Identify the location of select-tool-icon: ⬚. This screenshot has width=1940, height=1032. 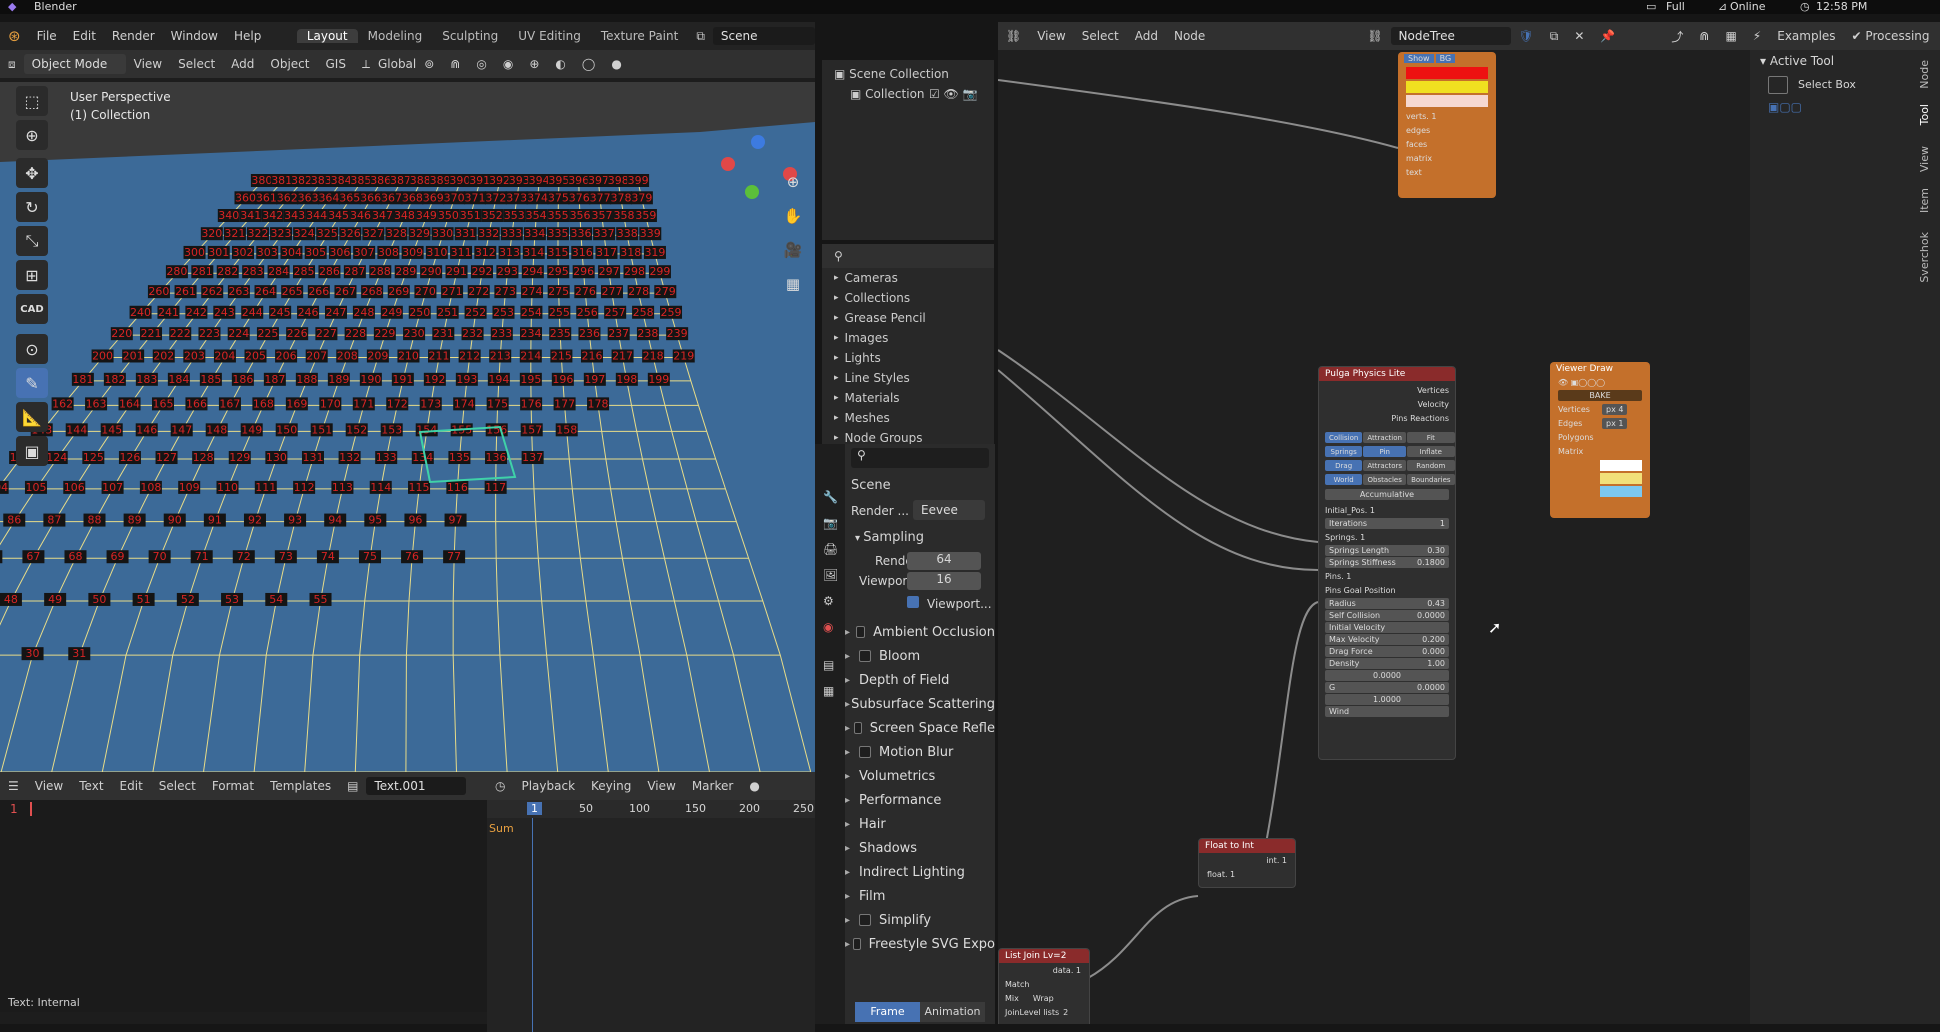
(32, 101).